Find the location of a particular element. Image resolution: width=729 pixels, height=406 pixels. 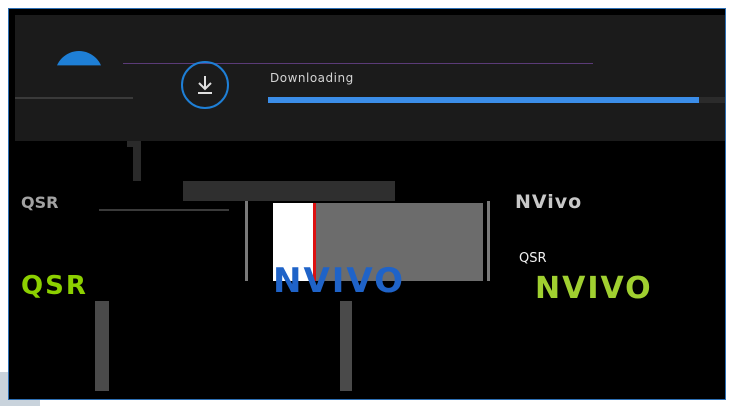

grey-pillar-right is located at coordinates (346, 346).